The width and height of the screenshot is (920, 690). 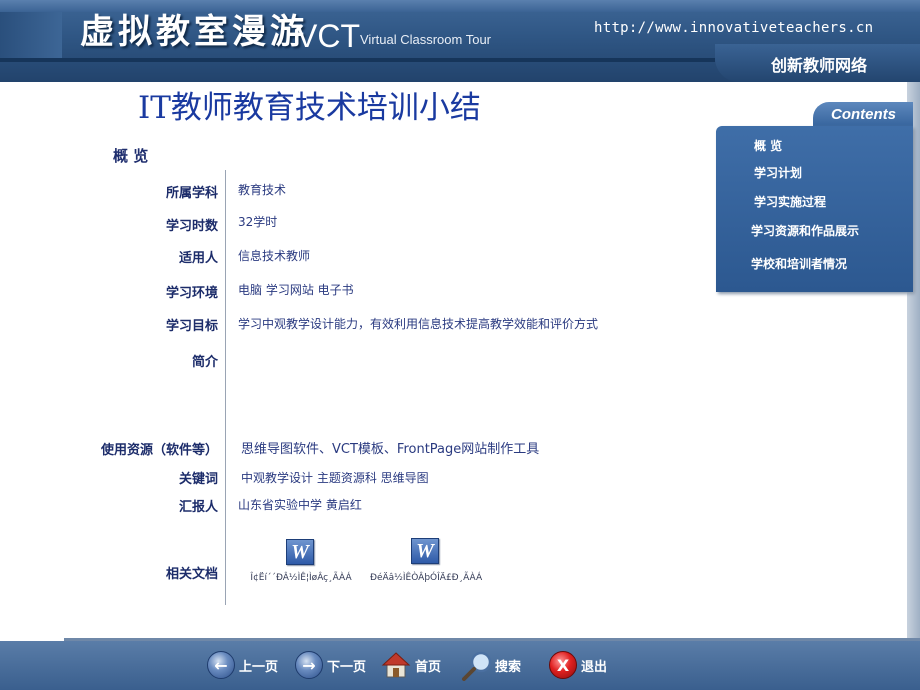 I want to click on field-label-reporter: 汇报人, so click(x=198, y=507).